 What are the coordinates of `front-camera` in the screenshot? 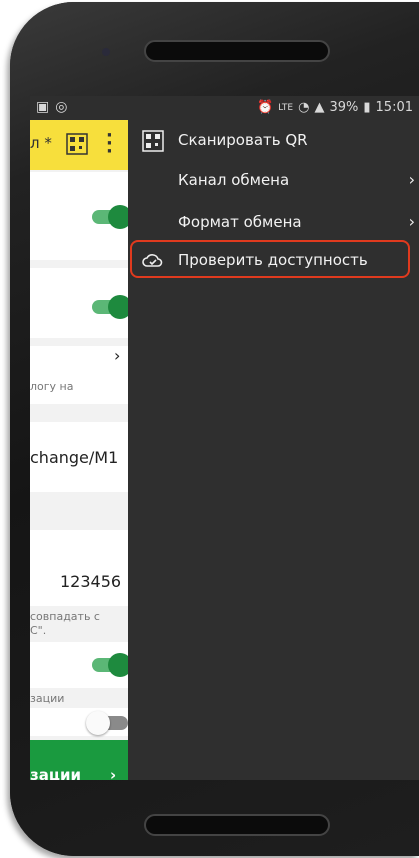 It's located at (106, 52).